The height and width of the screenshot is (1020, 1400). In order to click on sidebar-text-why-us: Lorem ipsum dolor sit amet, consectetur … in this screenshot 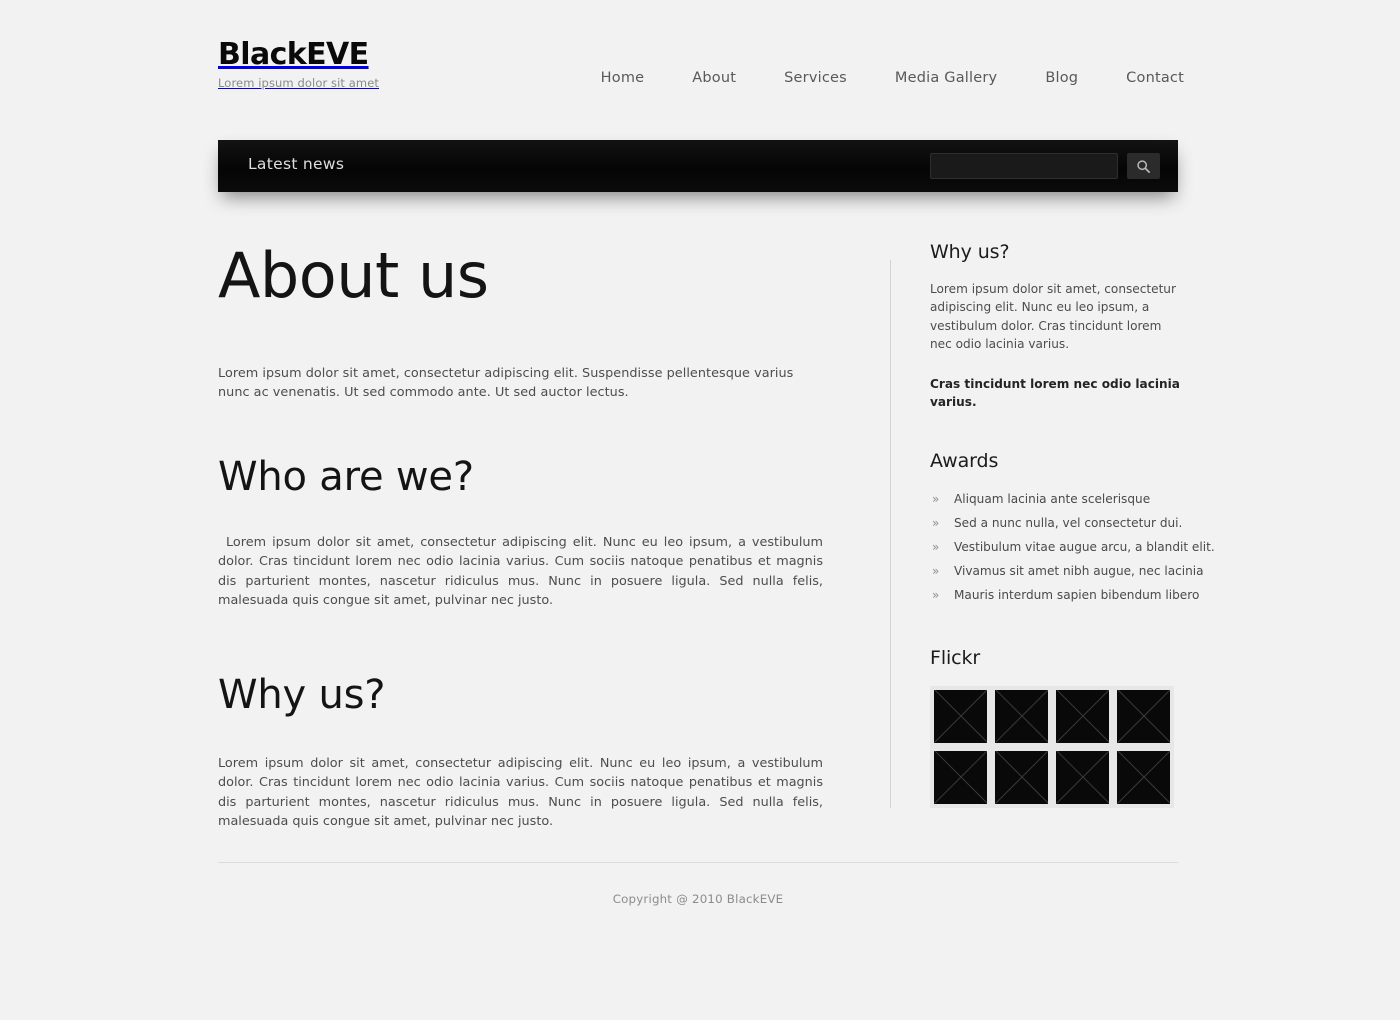, I will do `click(1053, 317)`.